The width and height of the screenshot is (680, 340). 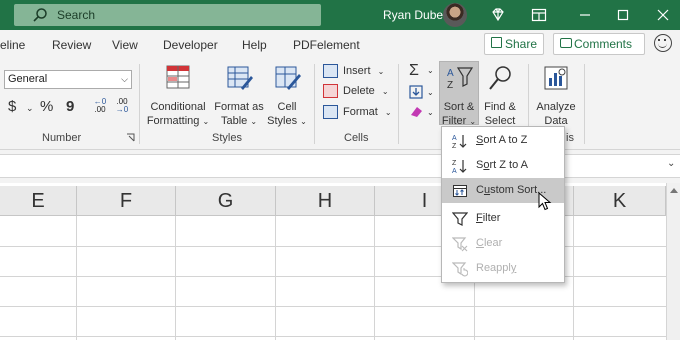 What do you see at coordinates (130, 137) in the screenshot?
I see `dialog-launcher-icon` at bounding box center [130, 137].